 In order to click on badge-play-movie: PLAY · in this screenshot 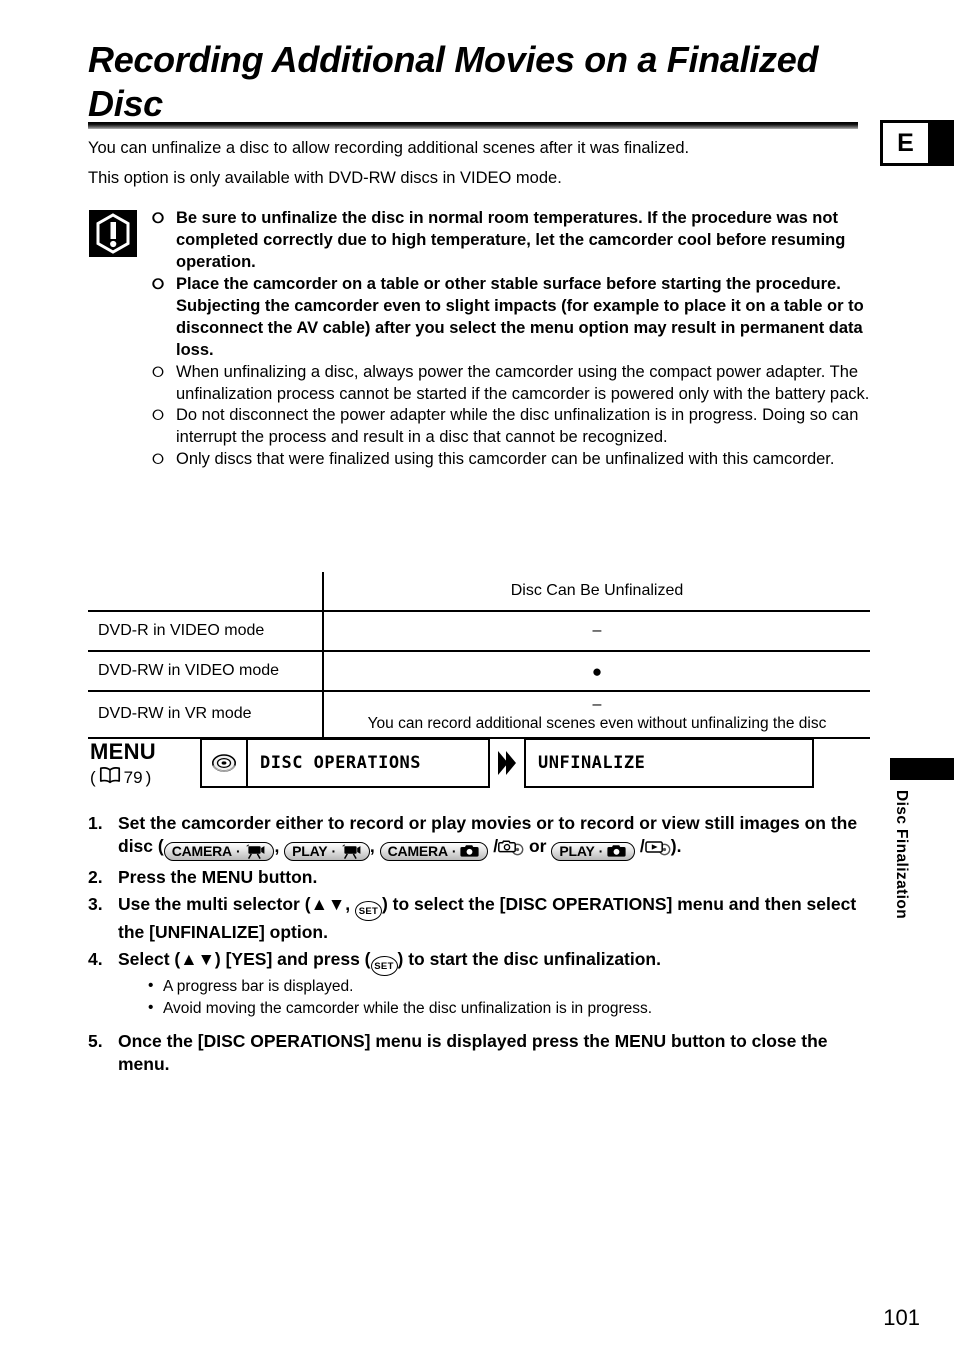, I will do `click(327, 851)`.